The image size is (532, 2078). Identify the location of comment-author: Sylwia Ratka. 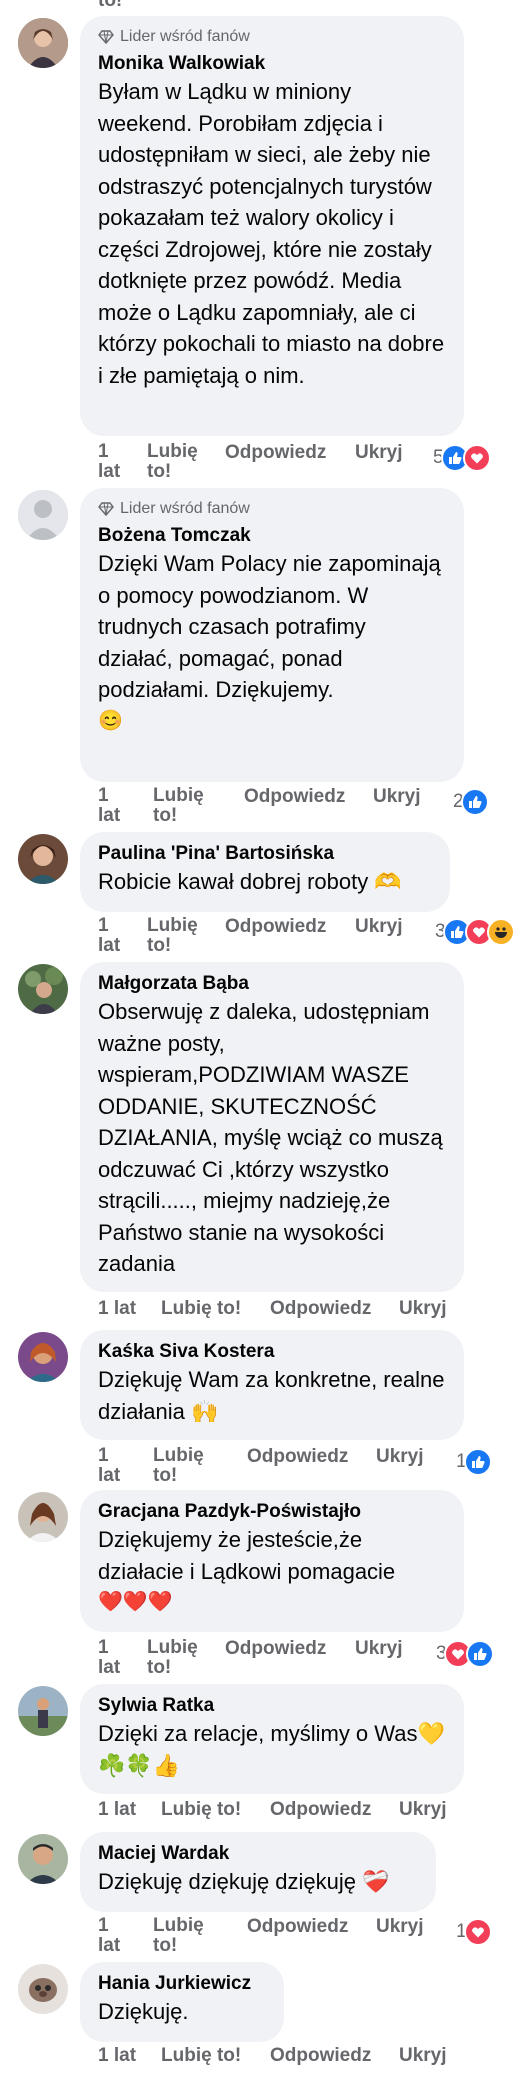
(272, 1706).